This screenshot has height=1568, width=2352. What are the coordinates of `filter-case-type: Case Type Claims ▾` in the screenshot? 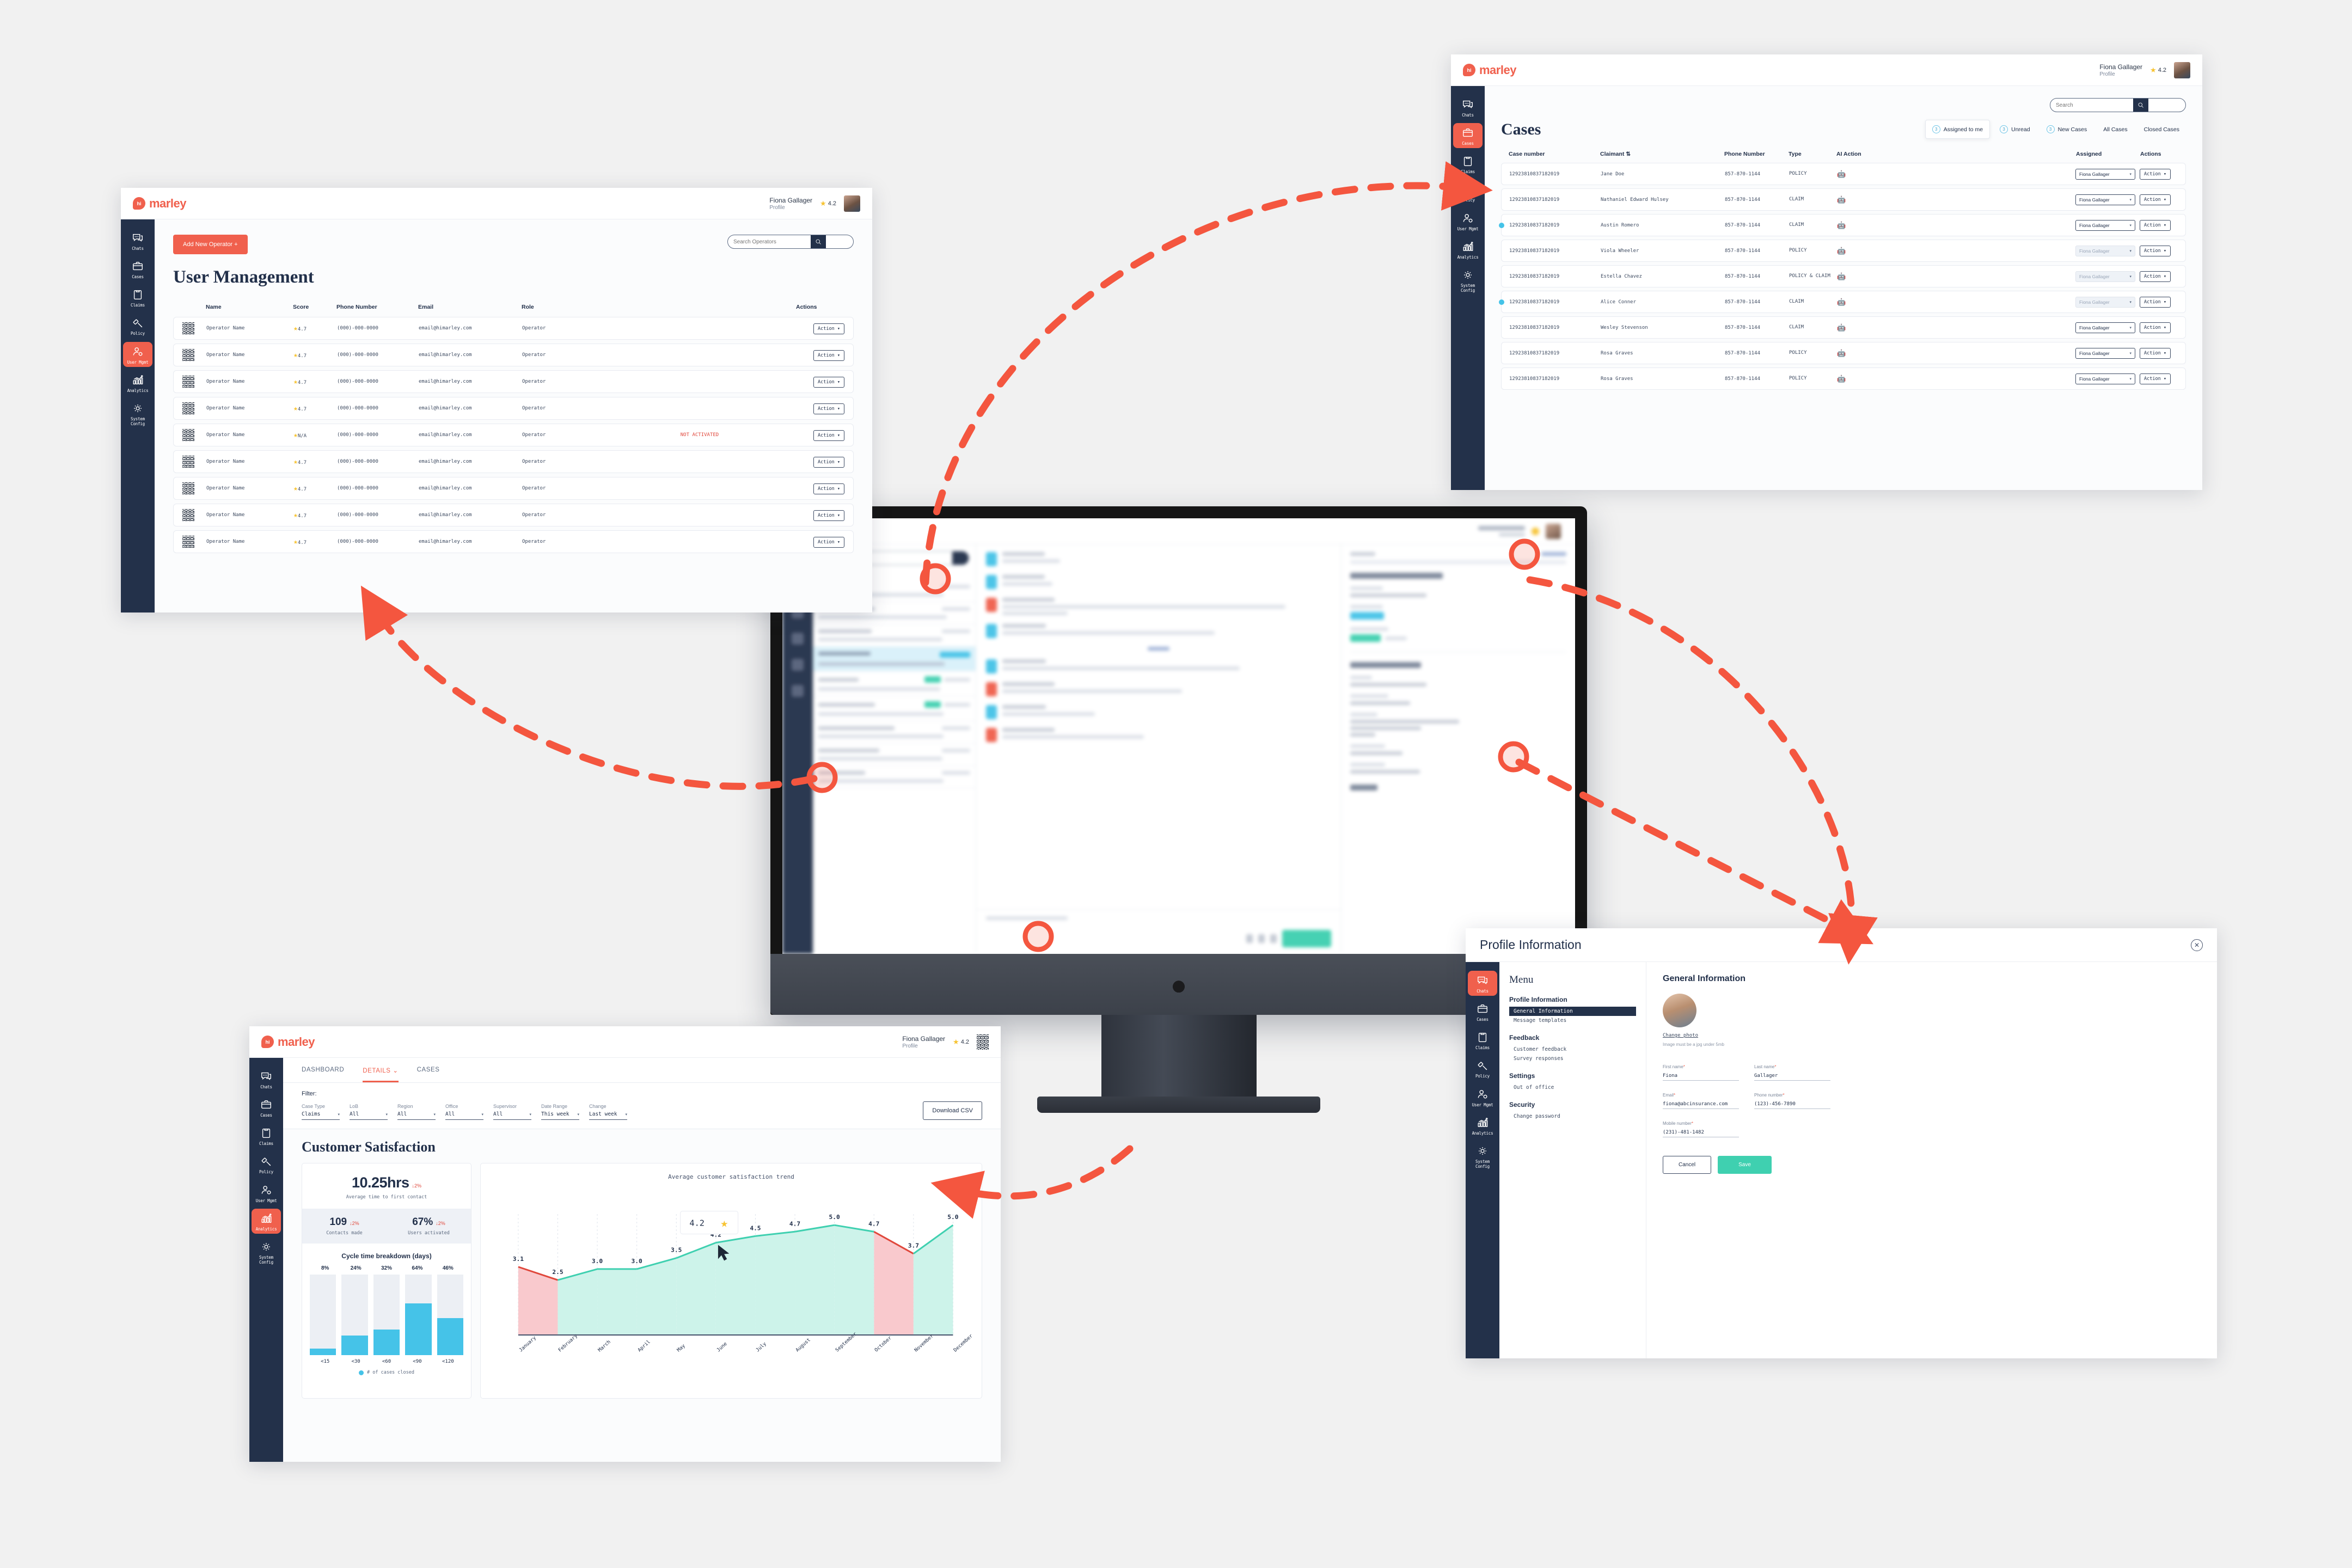 It's located at (321, 1112).